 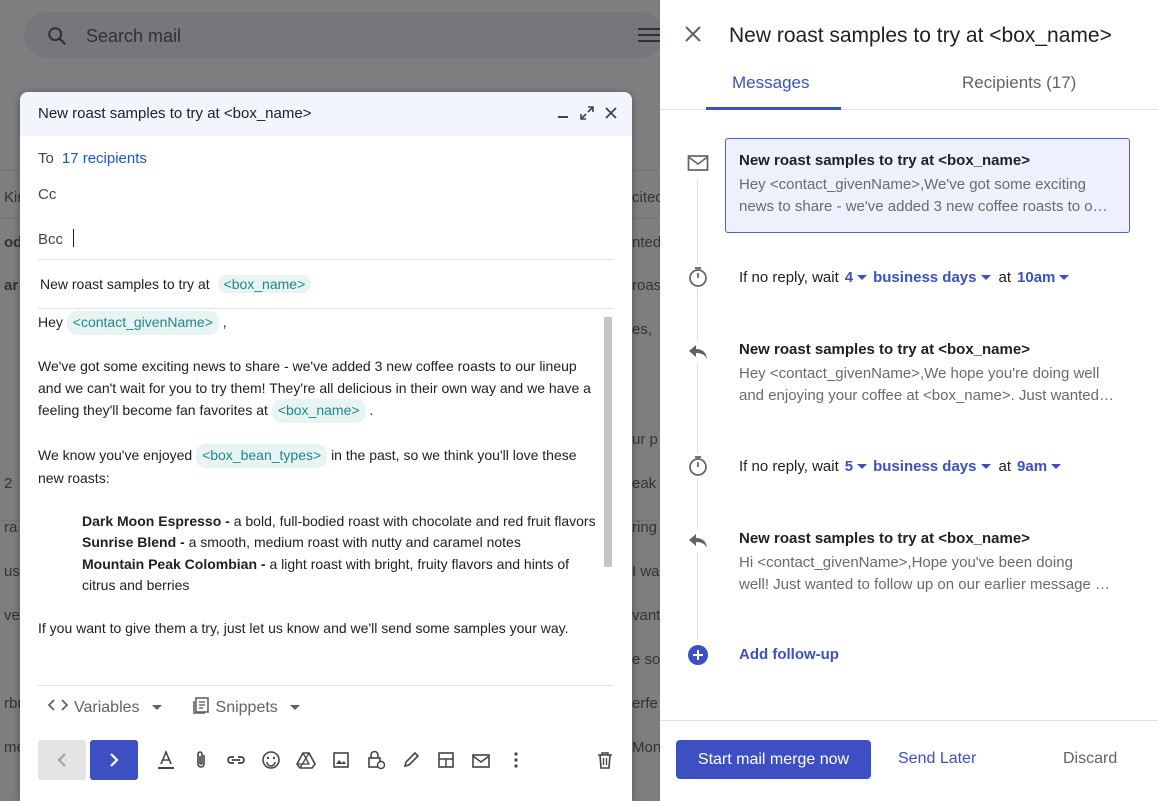 I want to click on bg-fragment: Mon, so click(x=646, y=747).